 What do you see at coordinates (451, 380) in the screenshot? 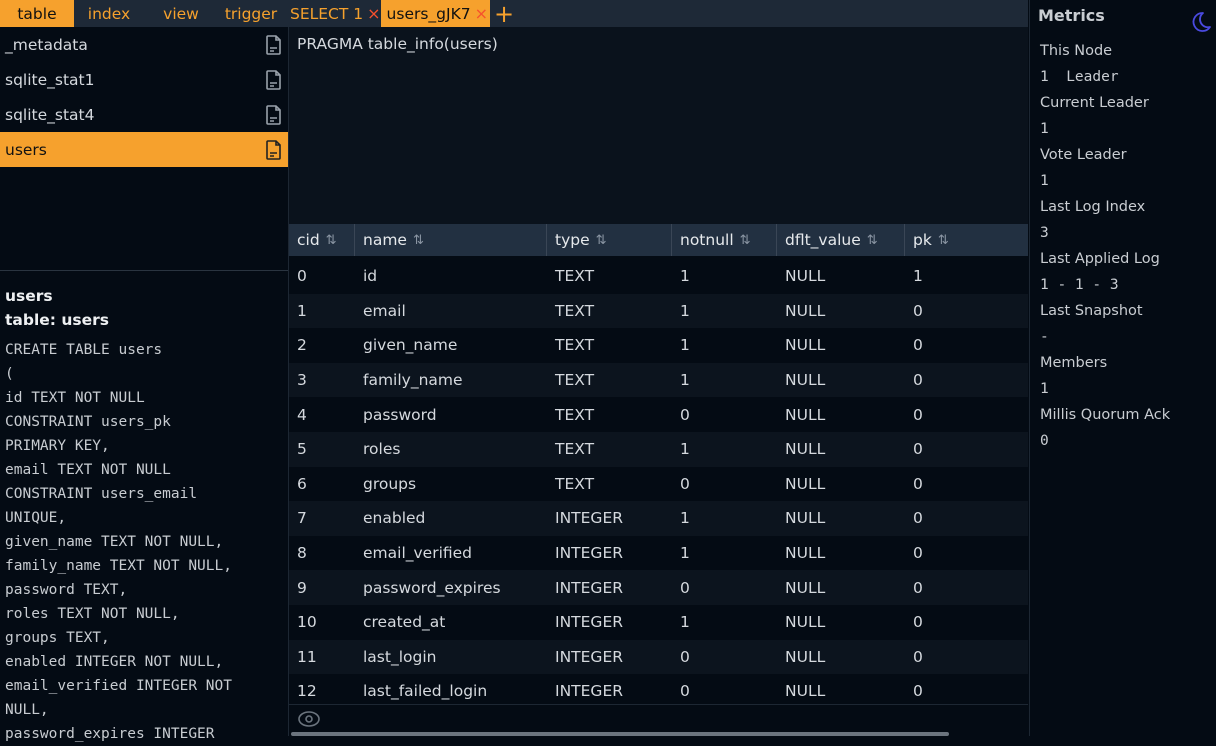
I see `cell-name: family_name` at bounding box center [451, 380].